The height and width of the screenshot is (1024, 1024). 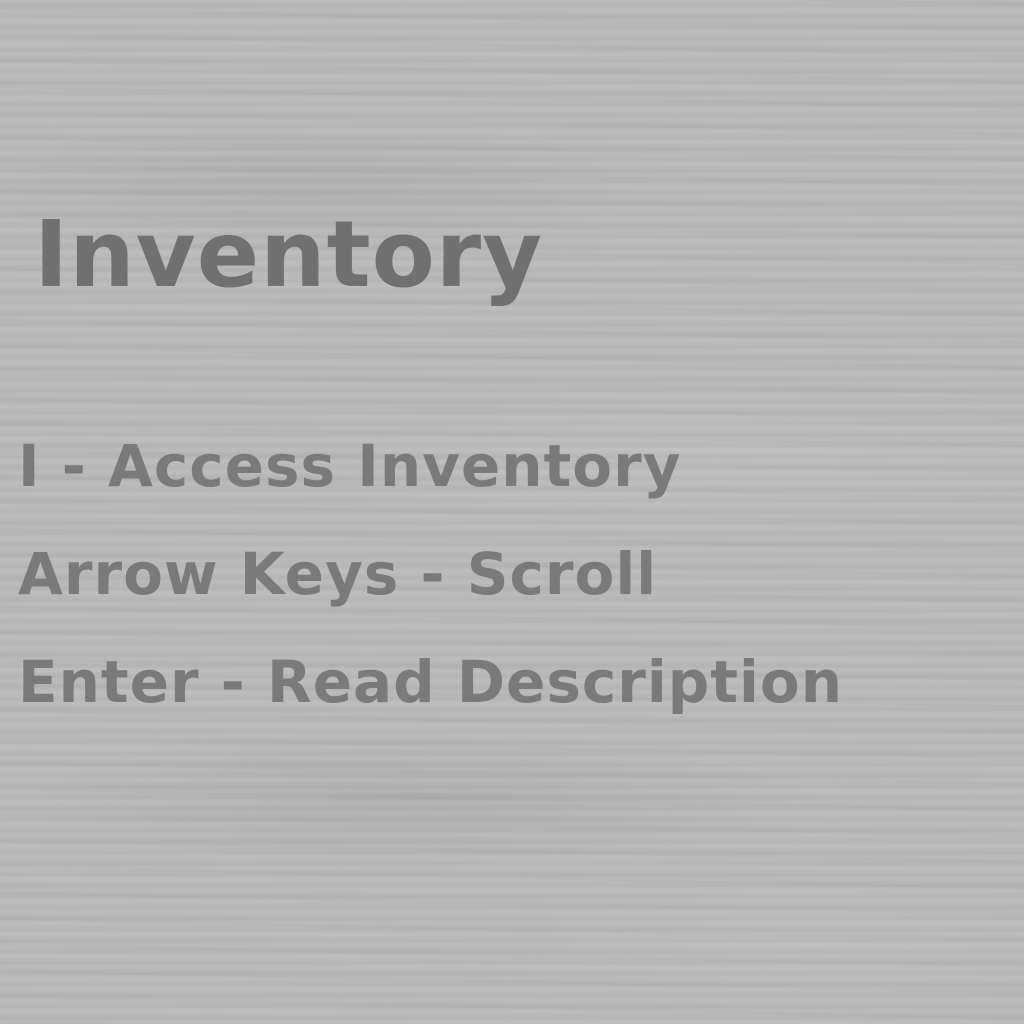 I want to click on control-access-inventory: I - Access Inventory, so click(x=350, y=466).